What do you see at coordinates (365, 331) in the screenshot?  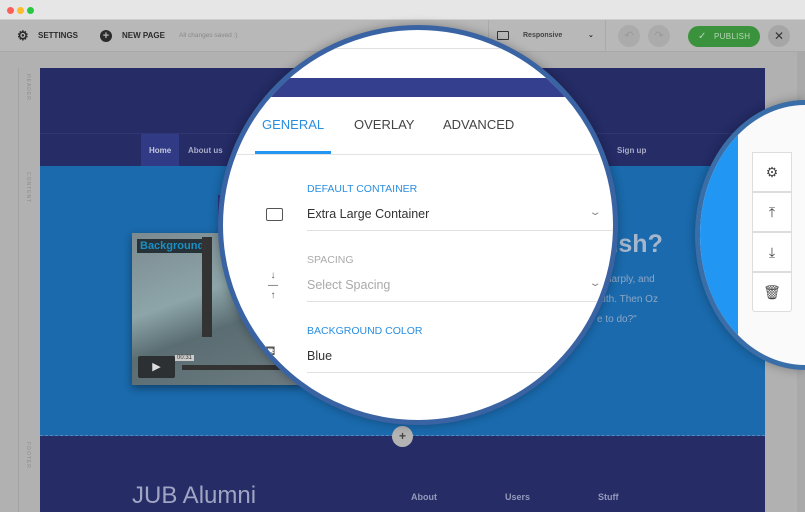 I see `field-label: BACKGROUND COLOR` at bounding box center [365, 331].